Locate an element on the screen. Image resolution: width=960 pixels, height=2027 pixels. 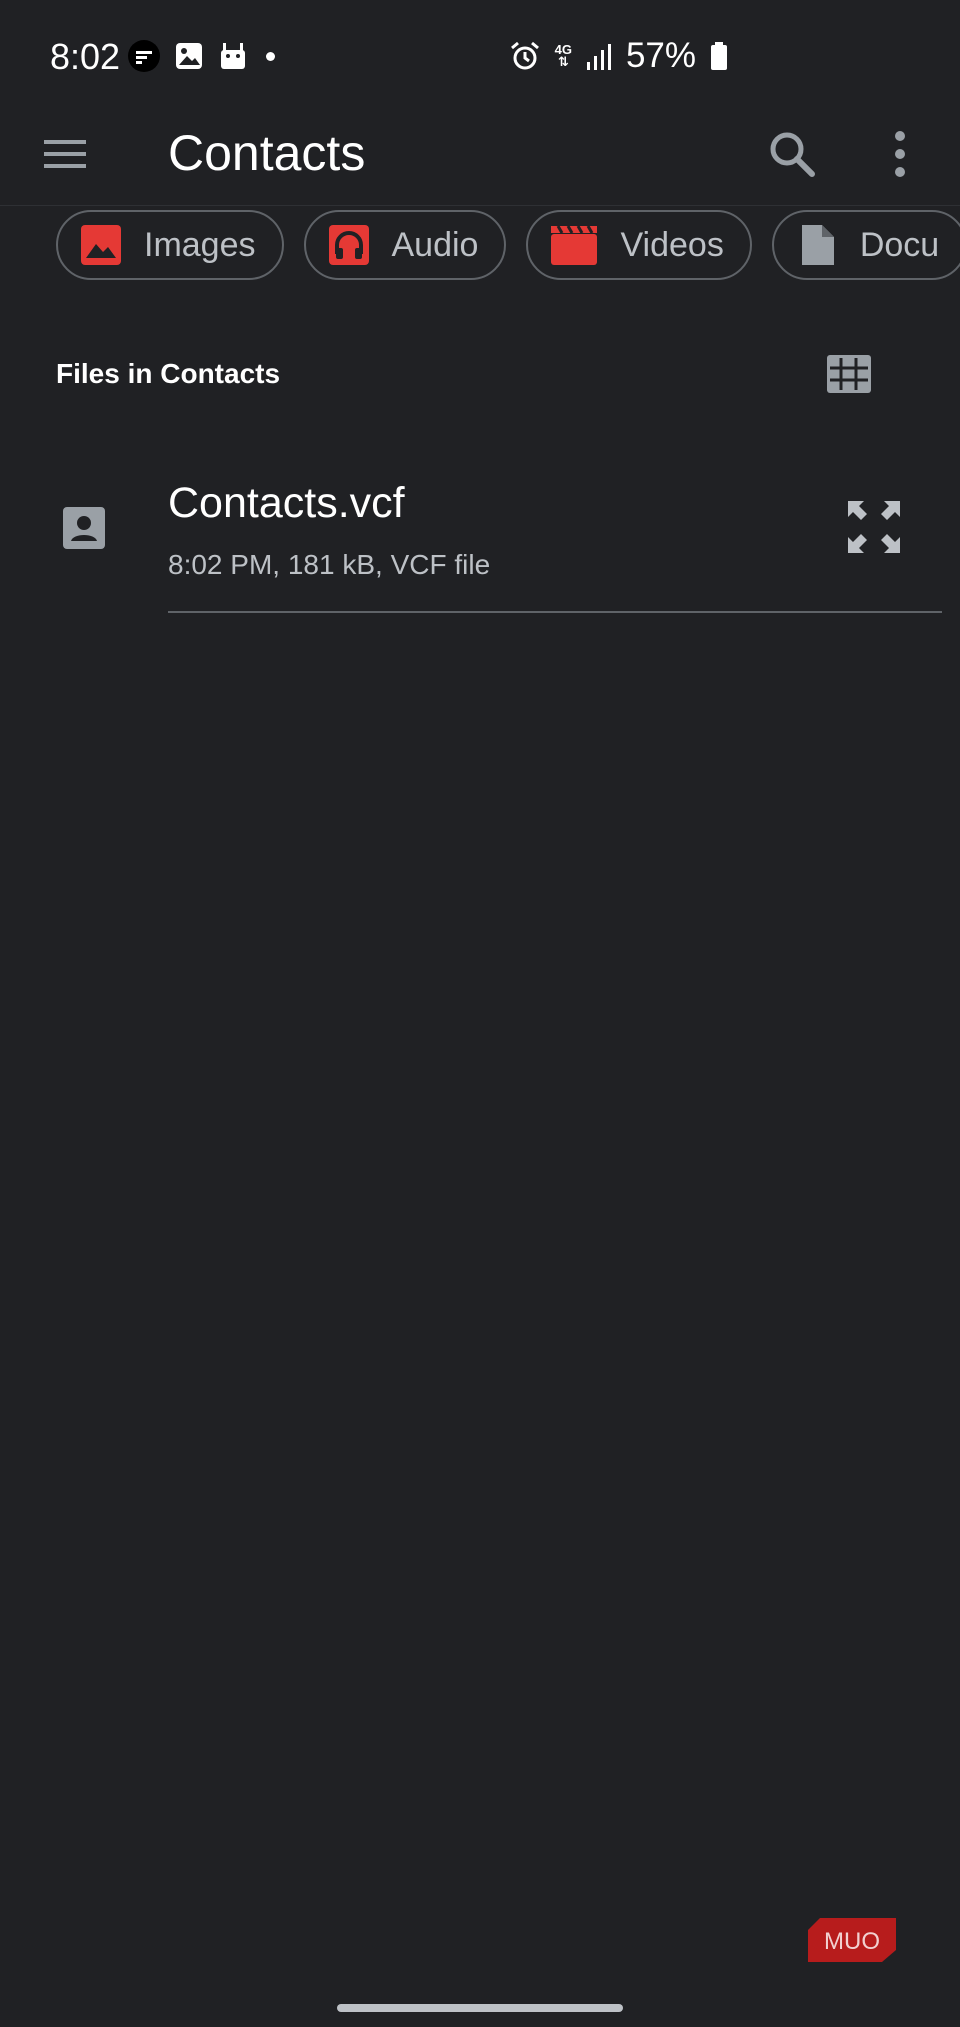
system-icons: 4G ⇅ 57% is located at coordinates (618, 56).